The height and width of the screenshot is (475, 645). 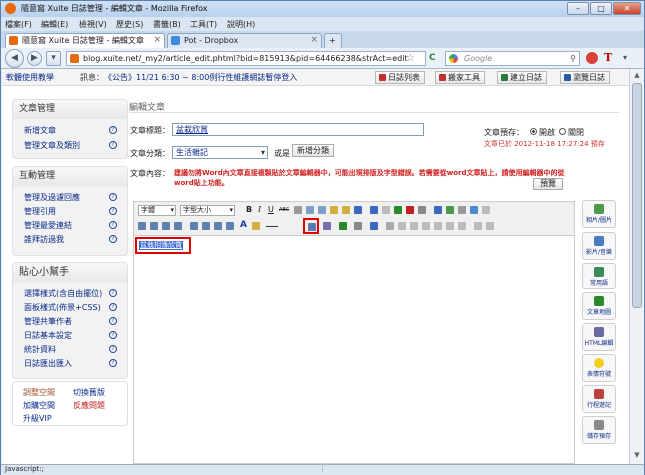 What do you see at coordinates (625, 57) in the screenshot?
I see `more-tools-icon: ▾` at bounding box center [625, 57].